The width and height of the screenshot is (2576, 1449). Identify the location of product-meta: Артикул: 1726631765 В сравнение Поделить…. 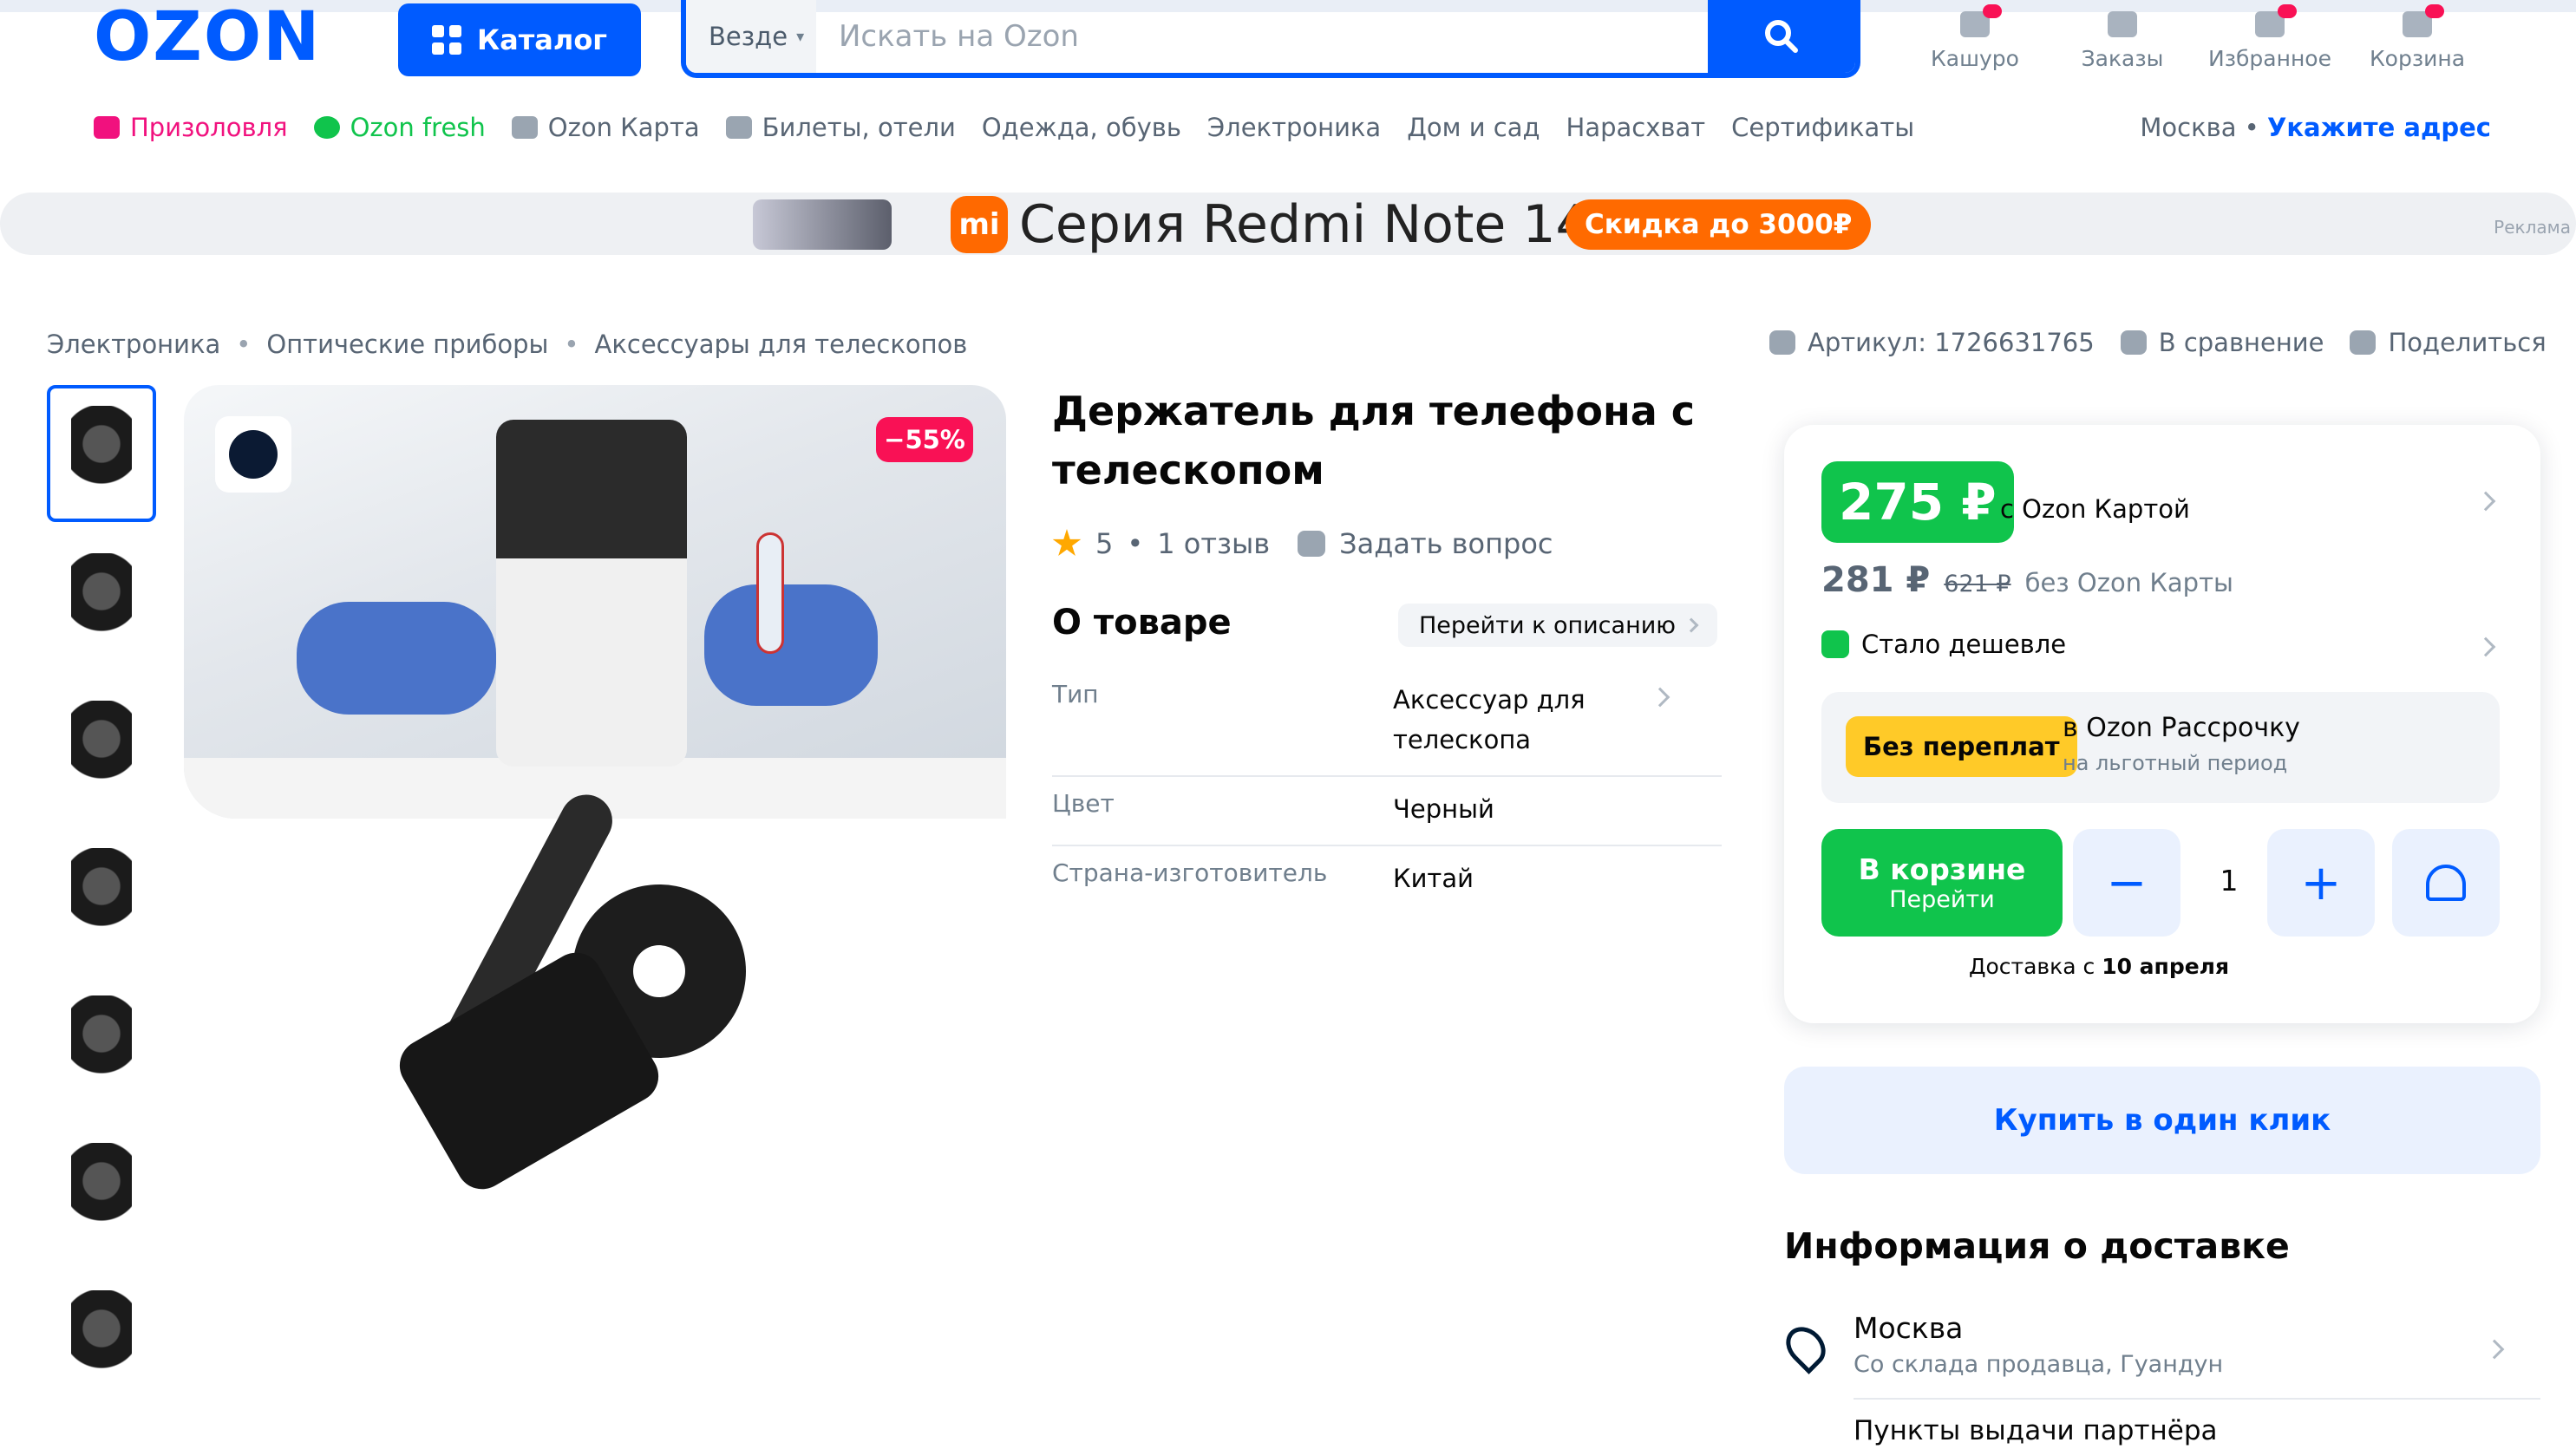
(2158, 342).